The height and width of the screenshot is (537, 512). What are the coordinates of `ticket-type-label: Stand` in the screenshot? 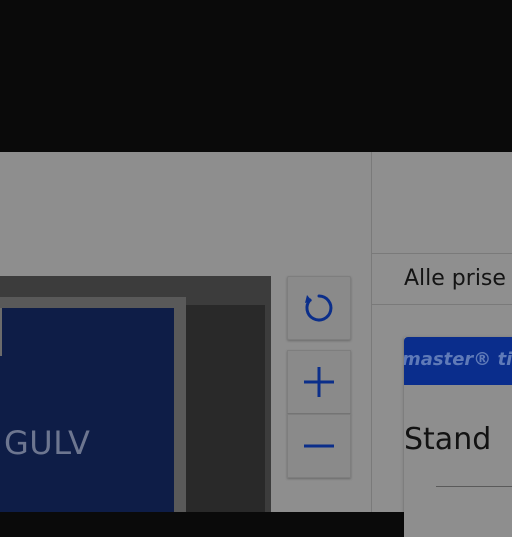 It's located at (448, 439).